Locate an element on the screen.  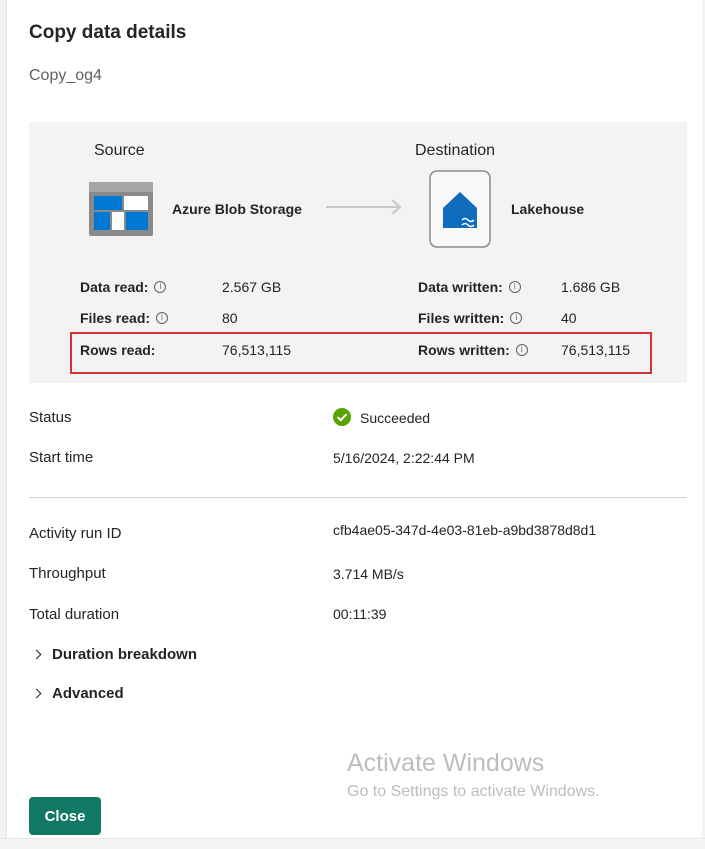
throughput-value: 3.714 MB/s is located at coordinates (368, 574).